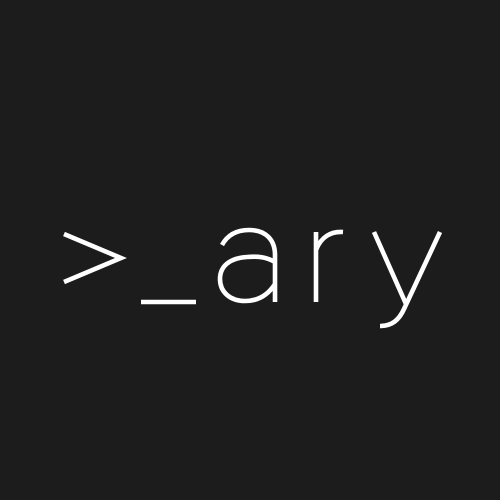 The image size is (500, 500). Describe the element at coordinates (247, 265) in the screenshot. I see `letter-a-glyph` at that location.